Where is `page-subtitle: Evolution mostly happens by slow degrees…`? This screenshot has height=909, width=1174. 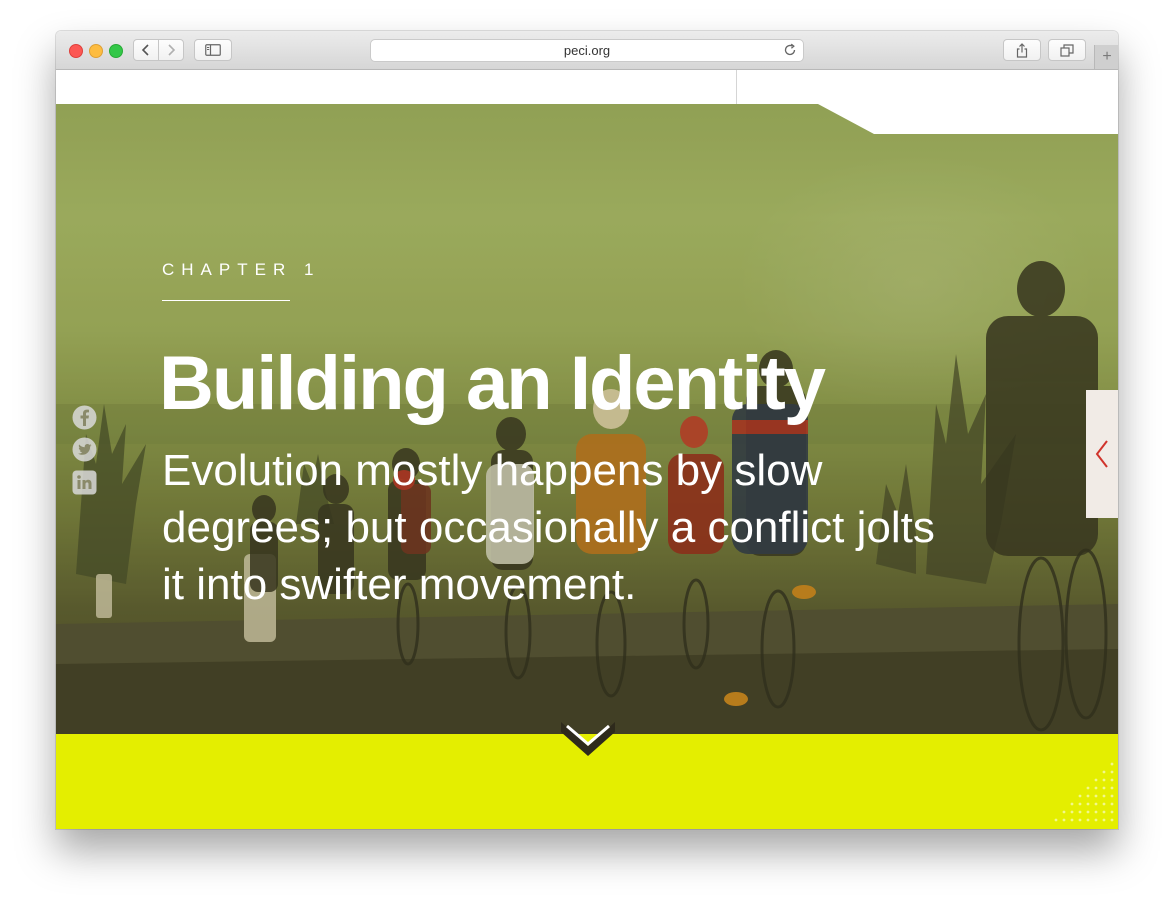 page-subtitle: Evolution mostly happens by slow degrees… is located at coordinates (548, 527).